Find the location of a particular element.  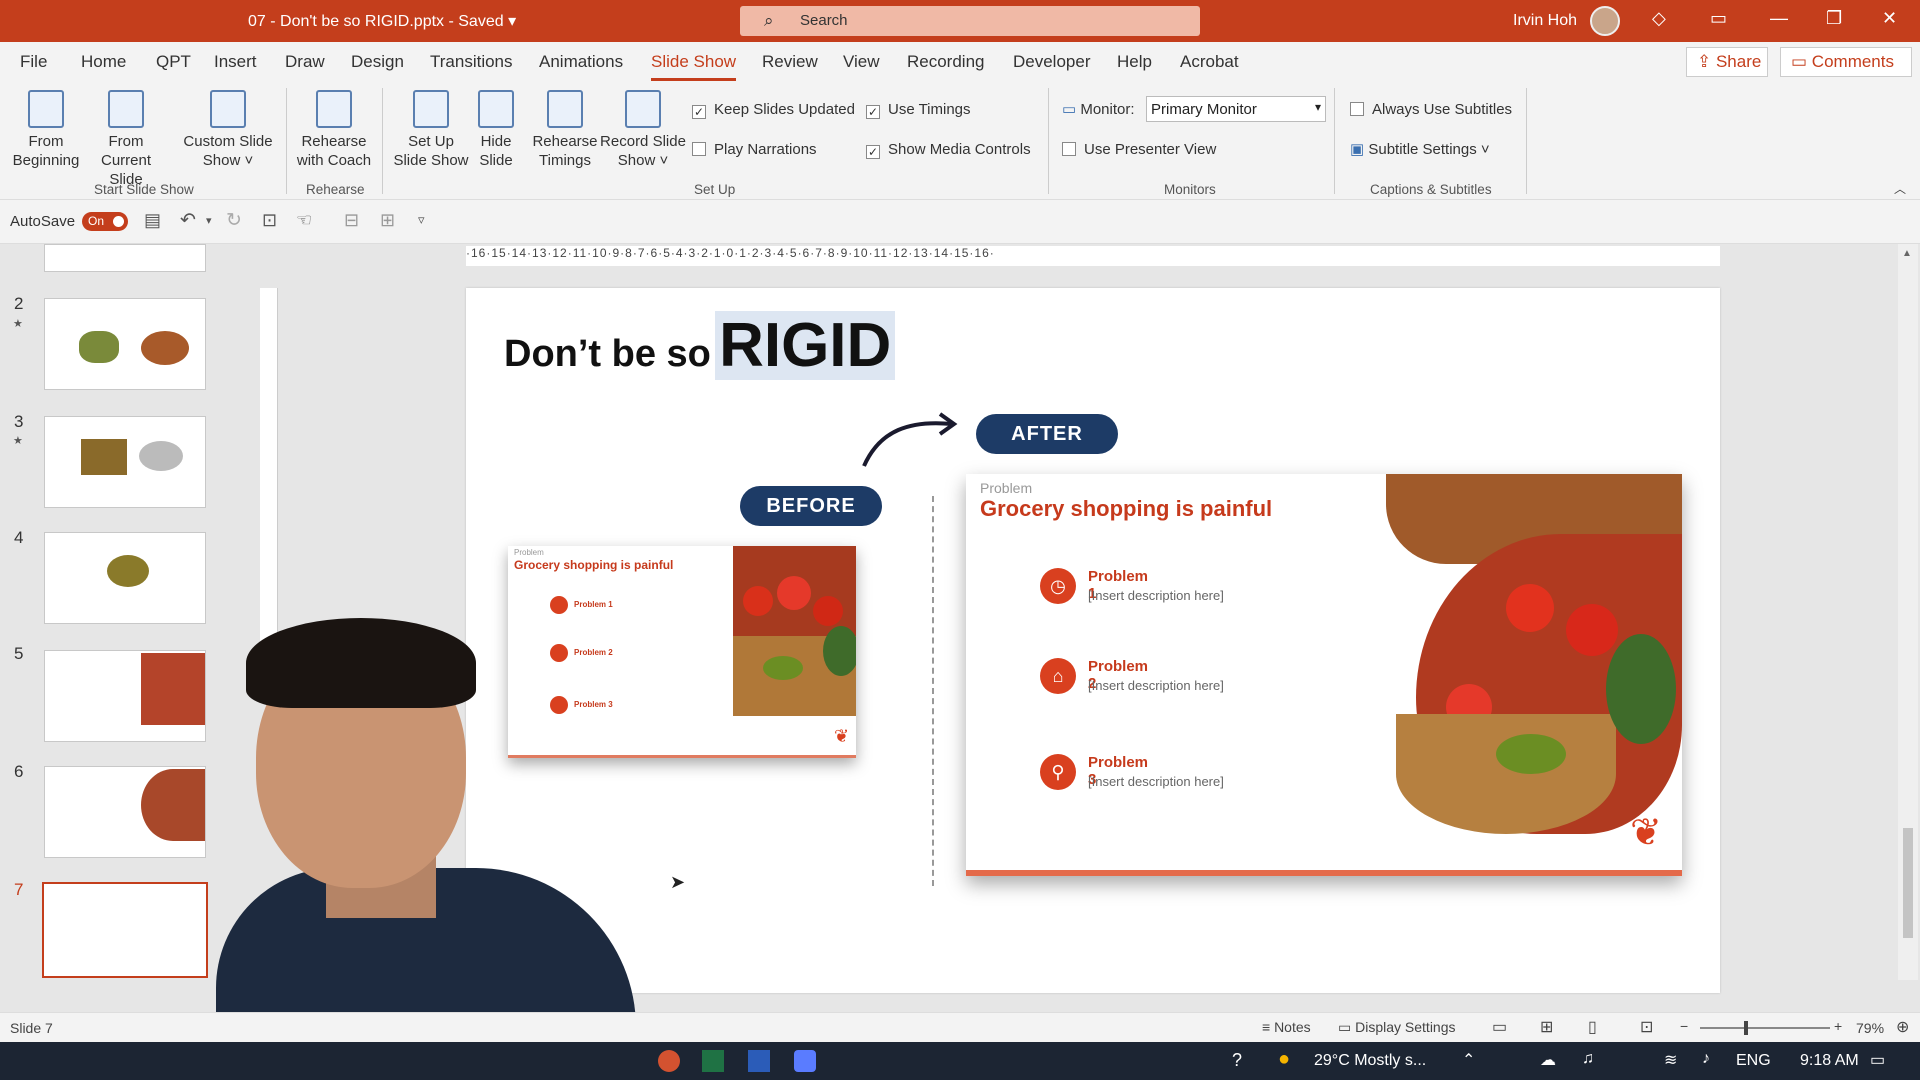

tab-home: Home is located at coordinates (103, 62).